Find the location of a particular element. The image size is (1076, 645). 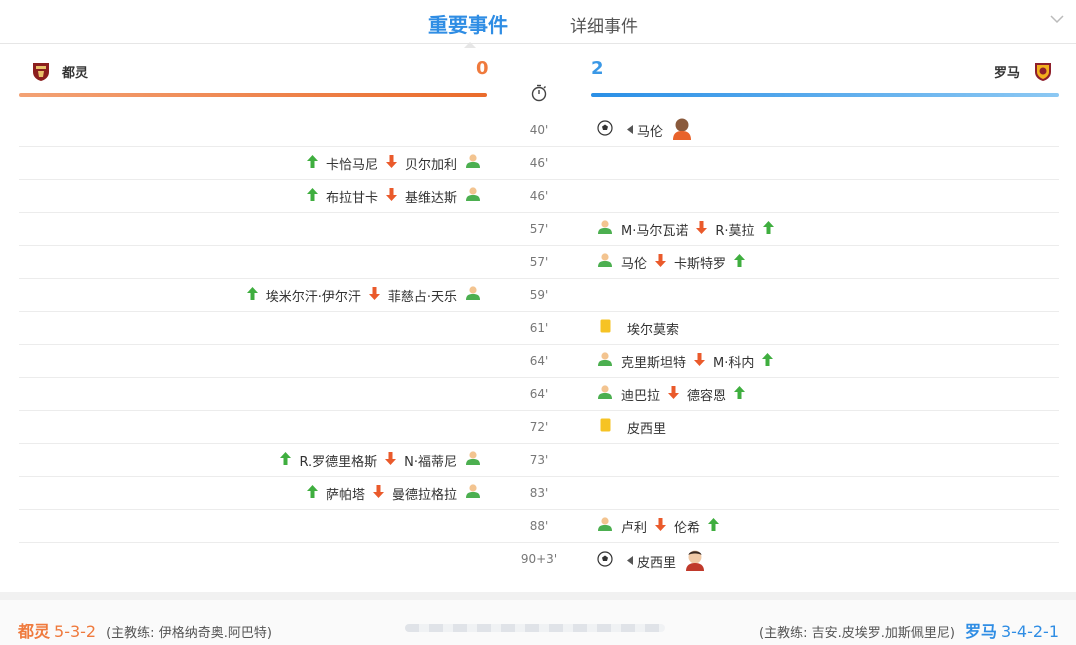

player-avatar is located at coordinates (682, 130).